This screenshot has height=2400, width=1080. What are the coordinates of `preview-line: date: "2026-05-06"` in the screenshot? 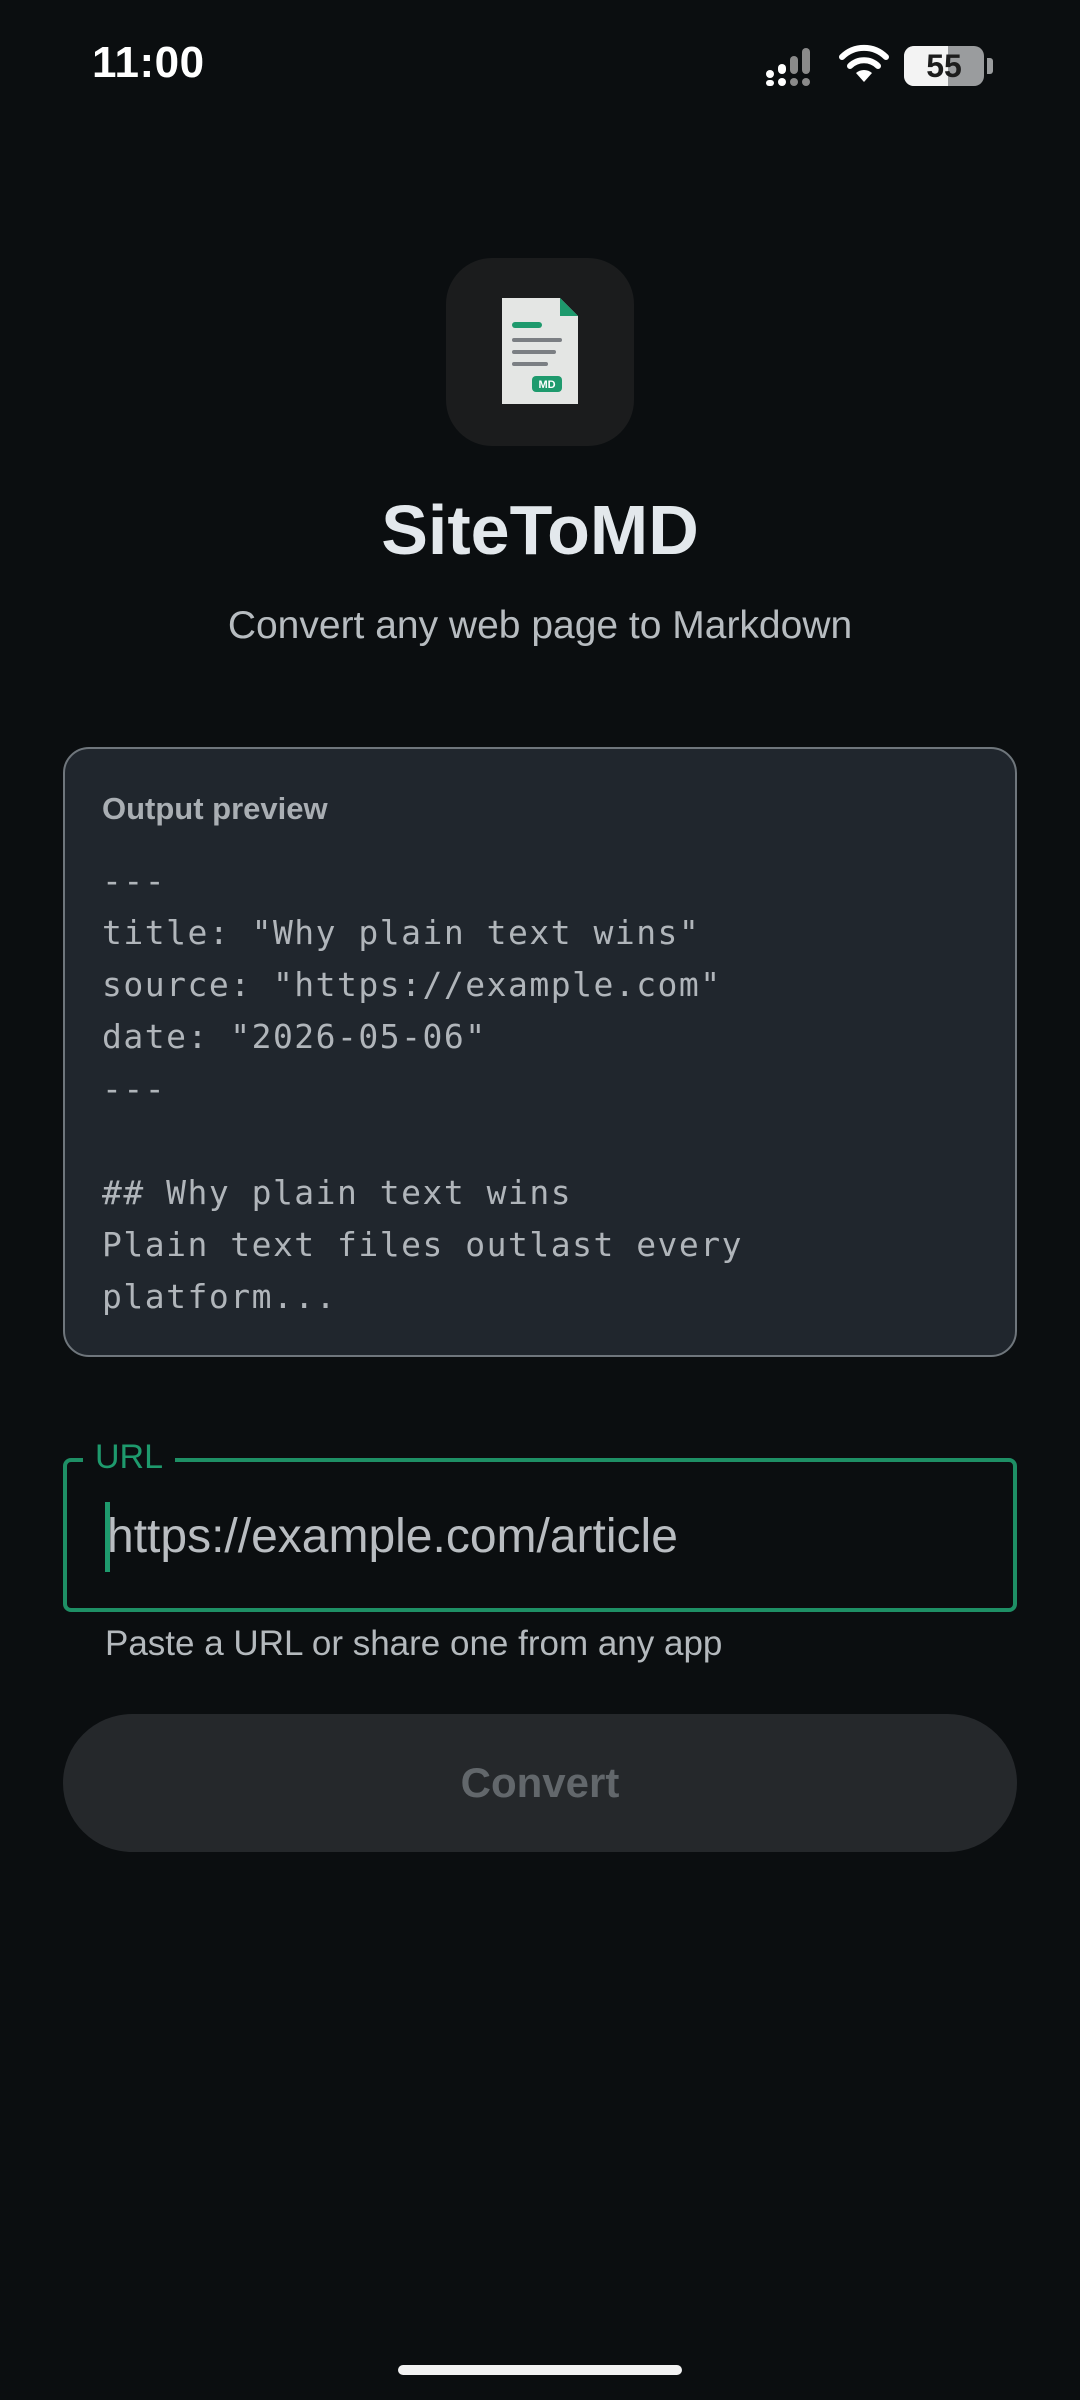 It's located at (294, 1036).